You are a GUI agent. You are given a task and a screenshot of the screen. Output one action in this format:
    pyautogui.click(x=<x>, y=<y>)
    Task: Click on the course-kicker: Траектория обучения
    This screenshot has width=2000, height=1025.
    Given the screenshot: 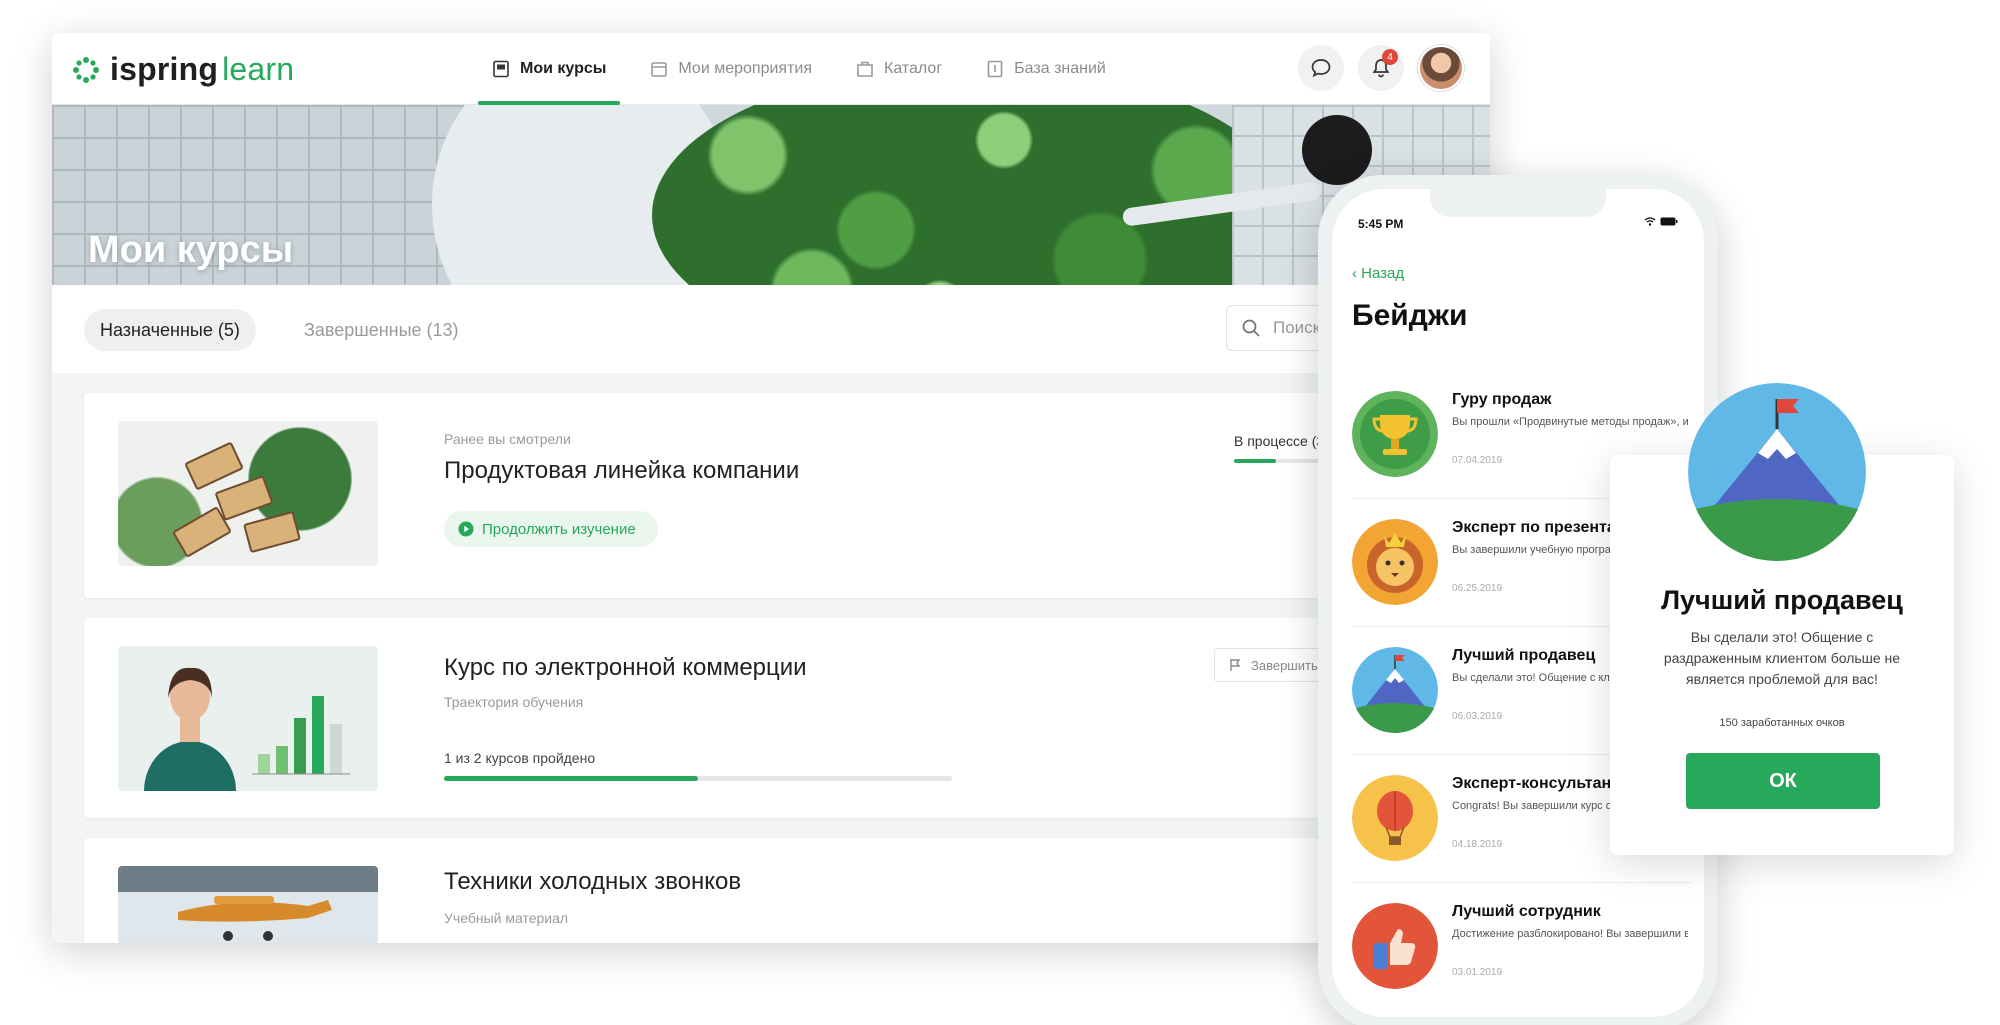 What is the action you would take?
    pyautogui.click(x=514, y=702)
    